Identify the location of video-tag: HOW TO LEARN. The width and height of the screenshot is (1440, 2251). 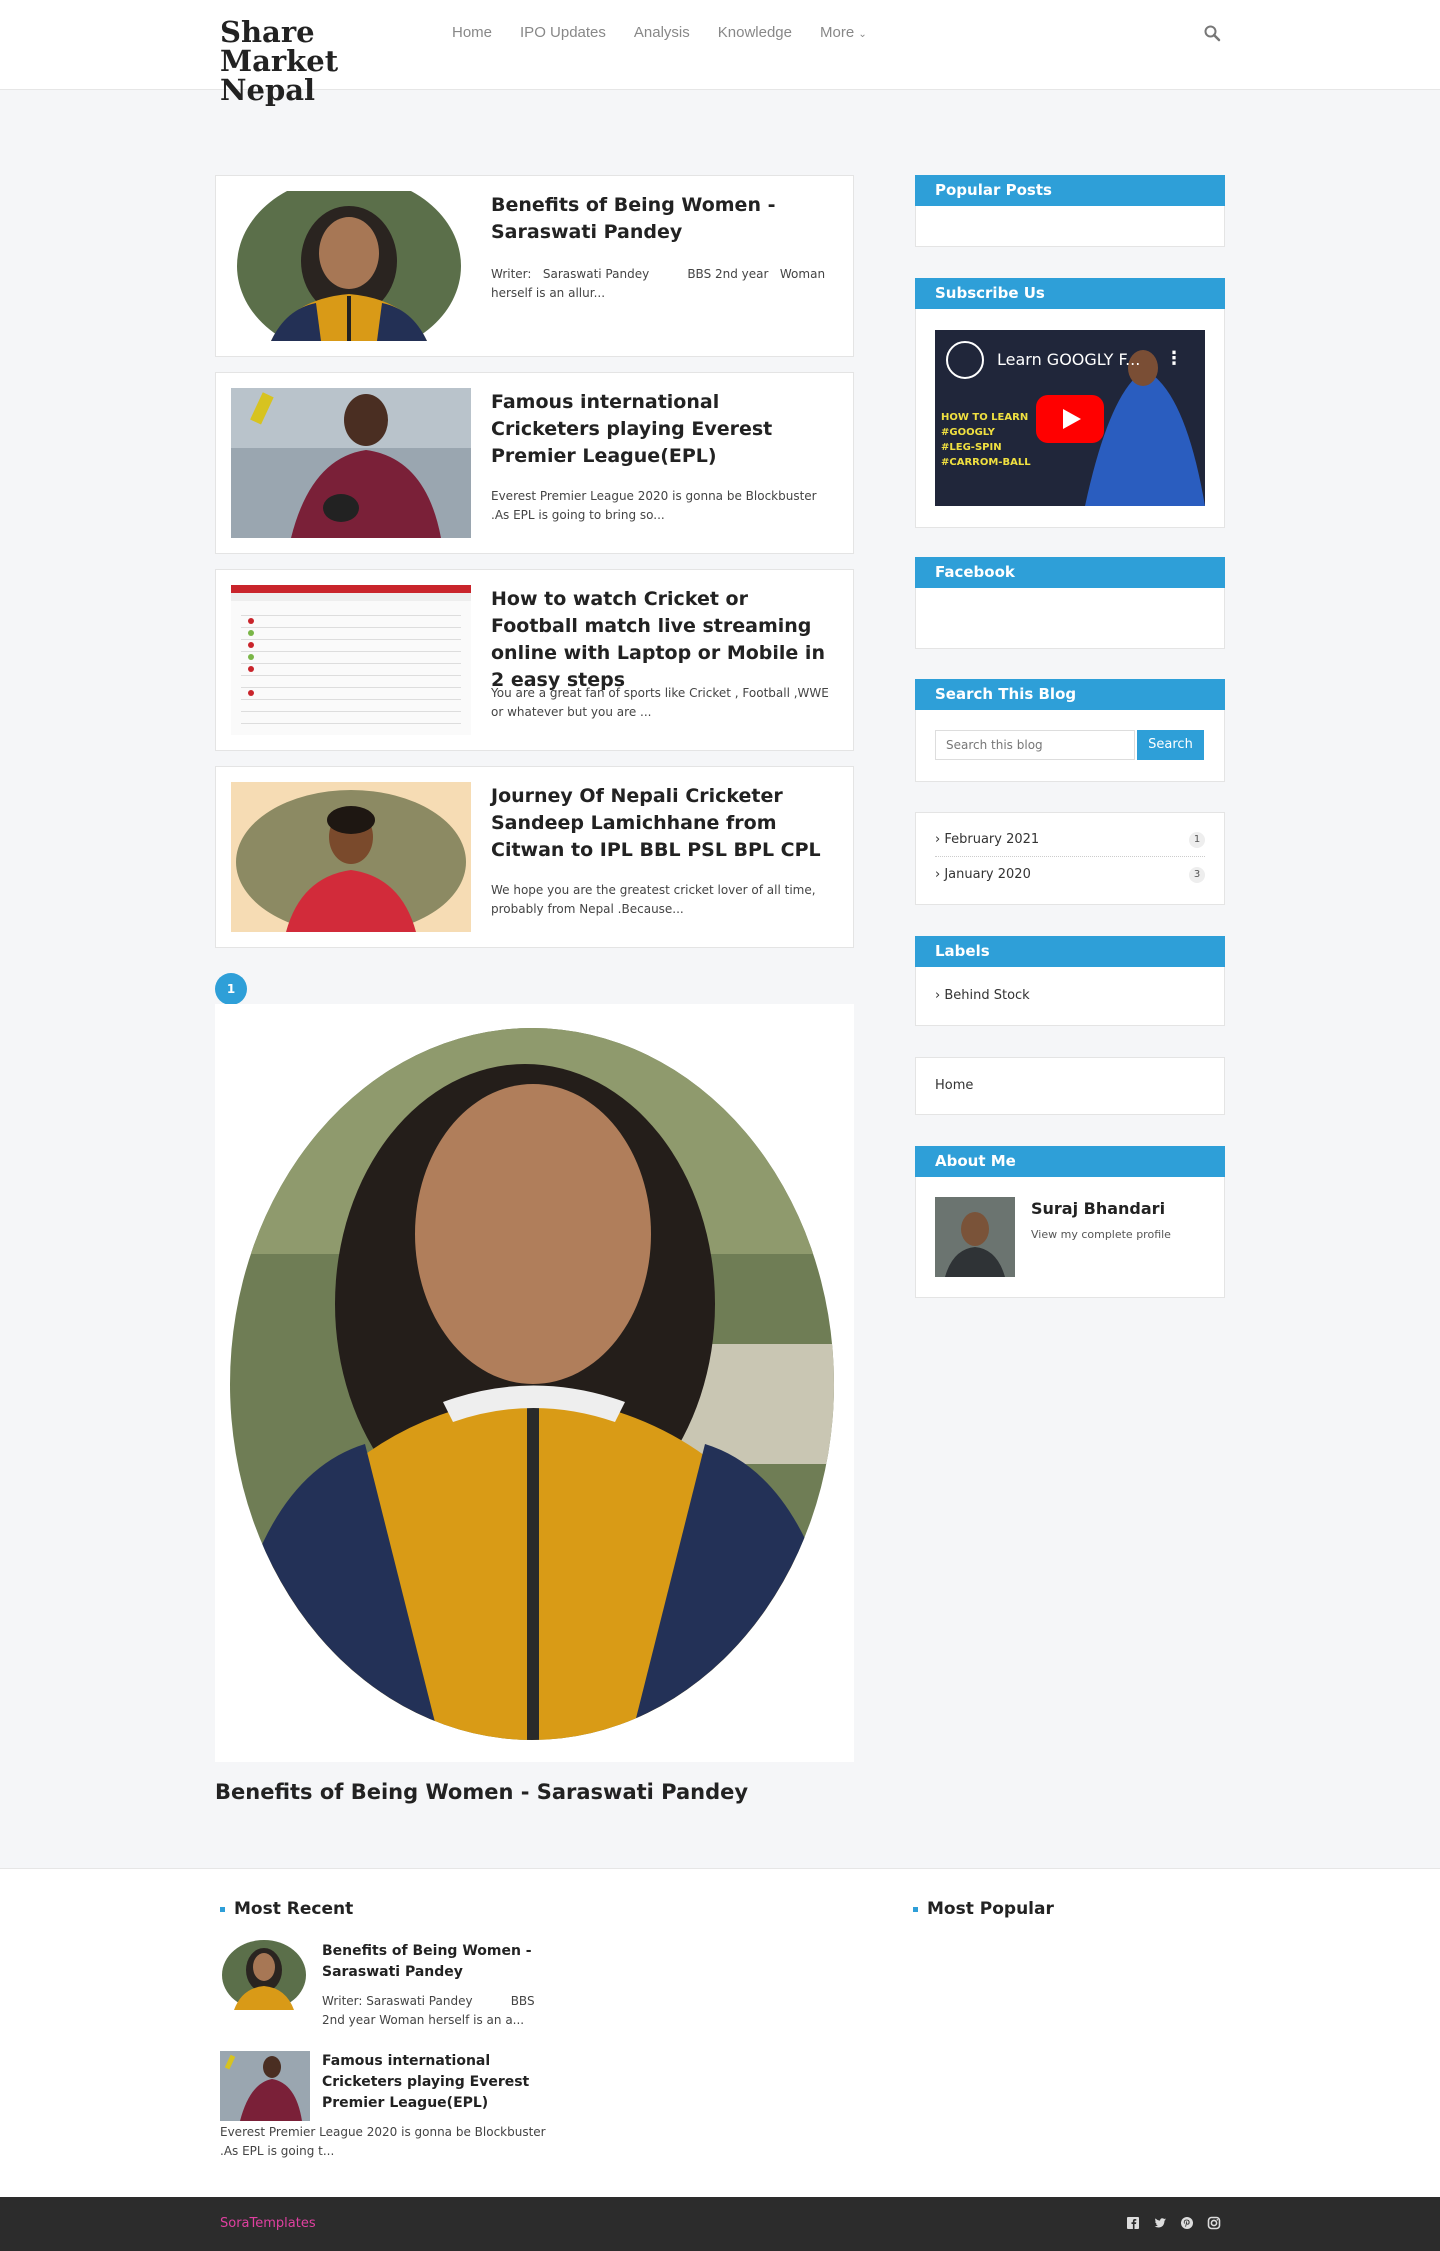
(985, 417).